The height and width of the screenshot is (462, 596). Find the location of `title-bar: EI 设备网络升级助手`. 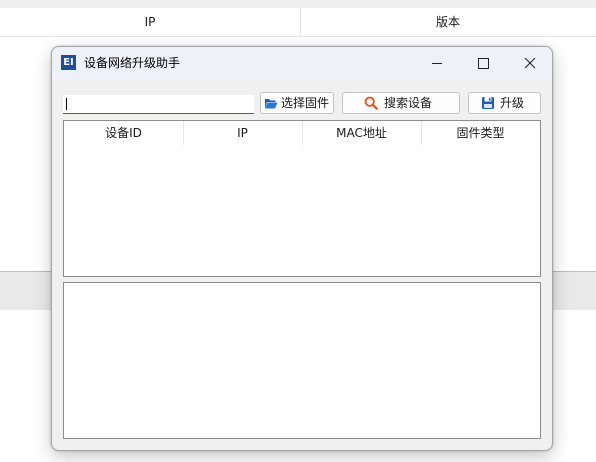

title-bar: EI 设备网络升级助手 is located at coordinates (302, 63).